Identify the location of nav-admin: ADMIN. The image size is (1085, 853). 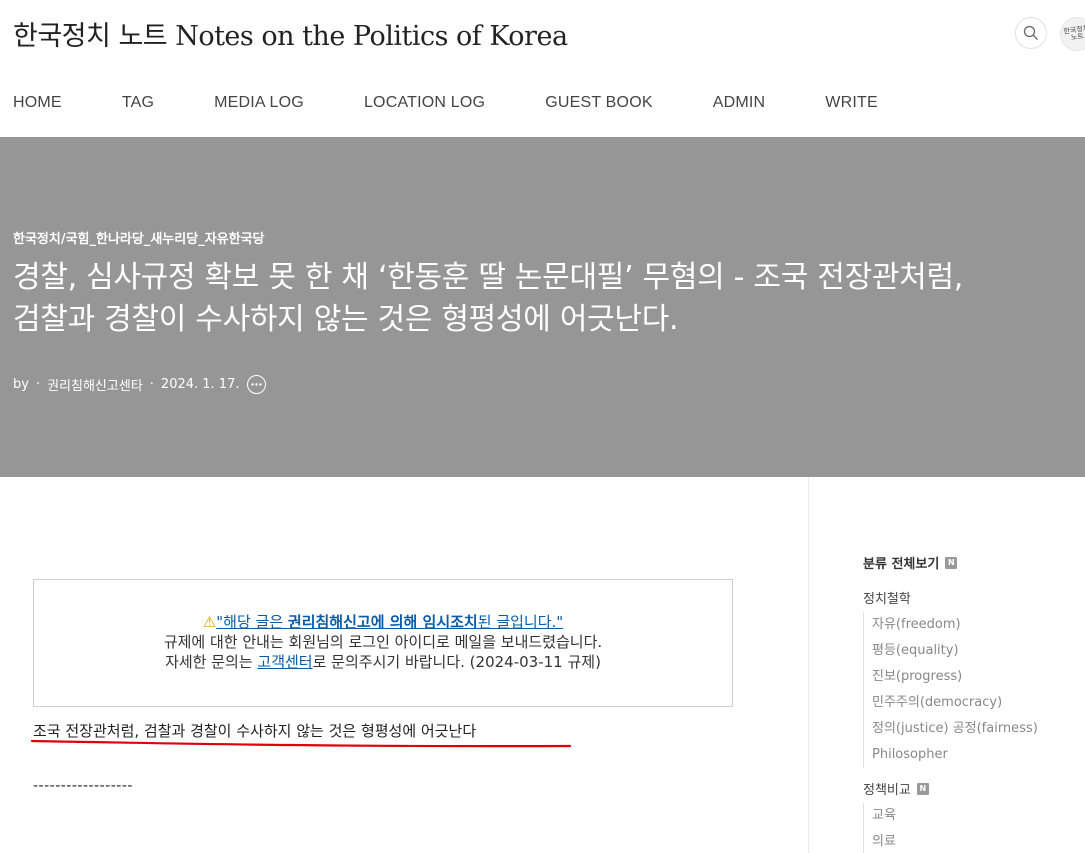
(739, 103).